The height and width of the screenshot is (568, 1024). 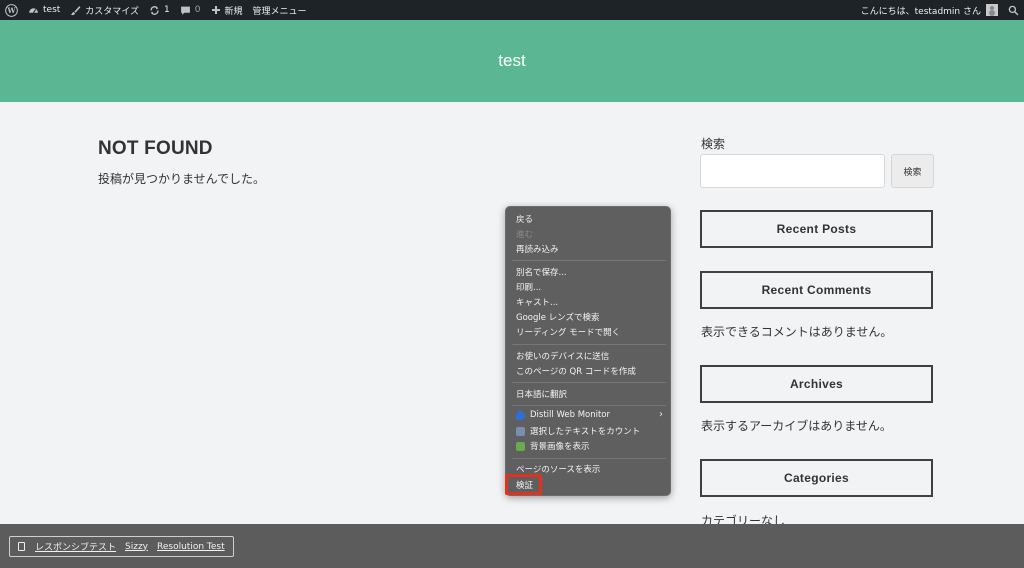 I want to click on updates-link: 1, so click(x=159, y=10).